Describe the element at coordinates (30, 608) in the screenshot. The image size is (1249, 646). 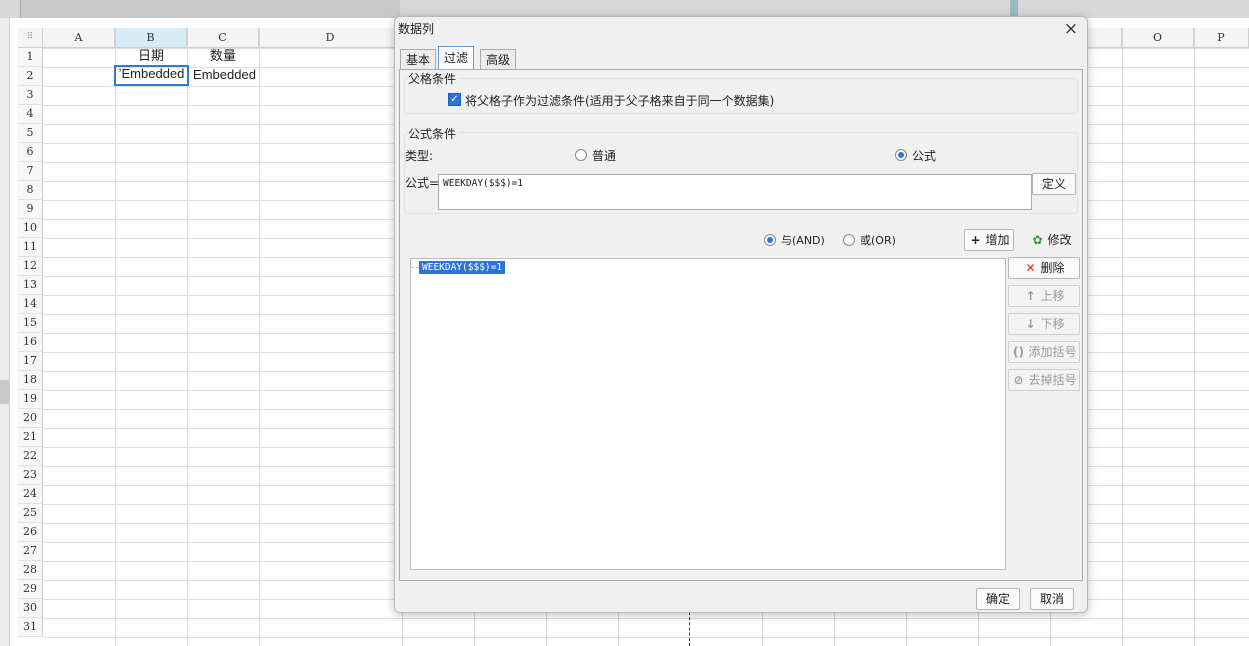
I see `row-header: 30` at that location.